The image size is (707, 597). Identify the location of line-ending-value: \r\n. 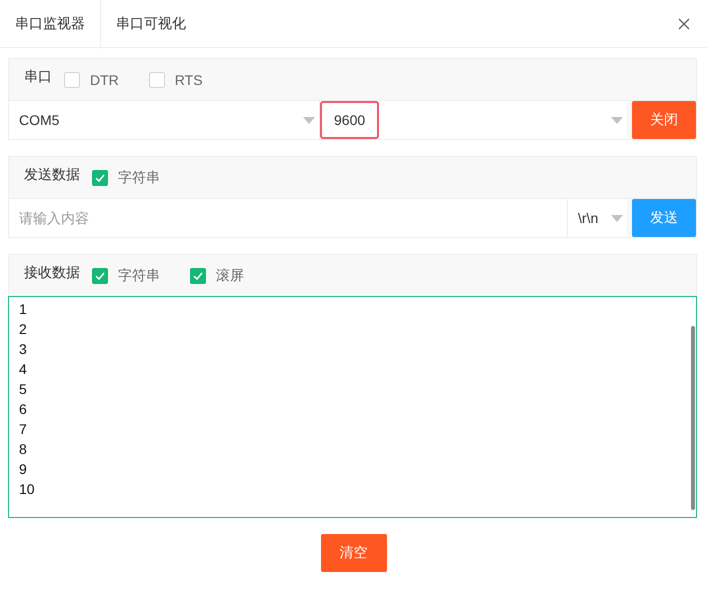
(588, 218).